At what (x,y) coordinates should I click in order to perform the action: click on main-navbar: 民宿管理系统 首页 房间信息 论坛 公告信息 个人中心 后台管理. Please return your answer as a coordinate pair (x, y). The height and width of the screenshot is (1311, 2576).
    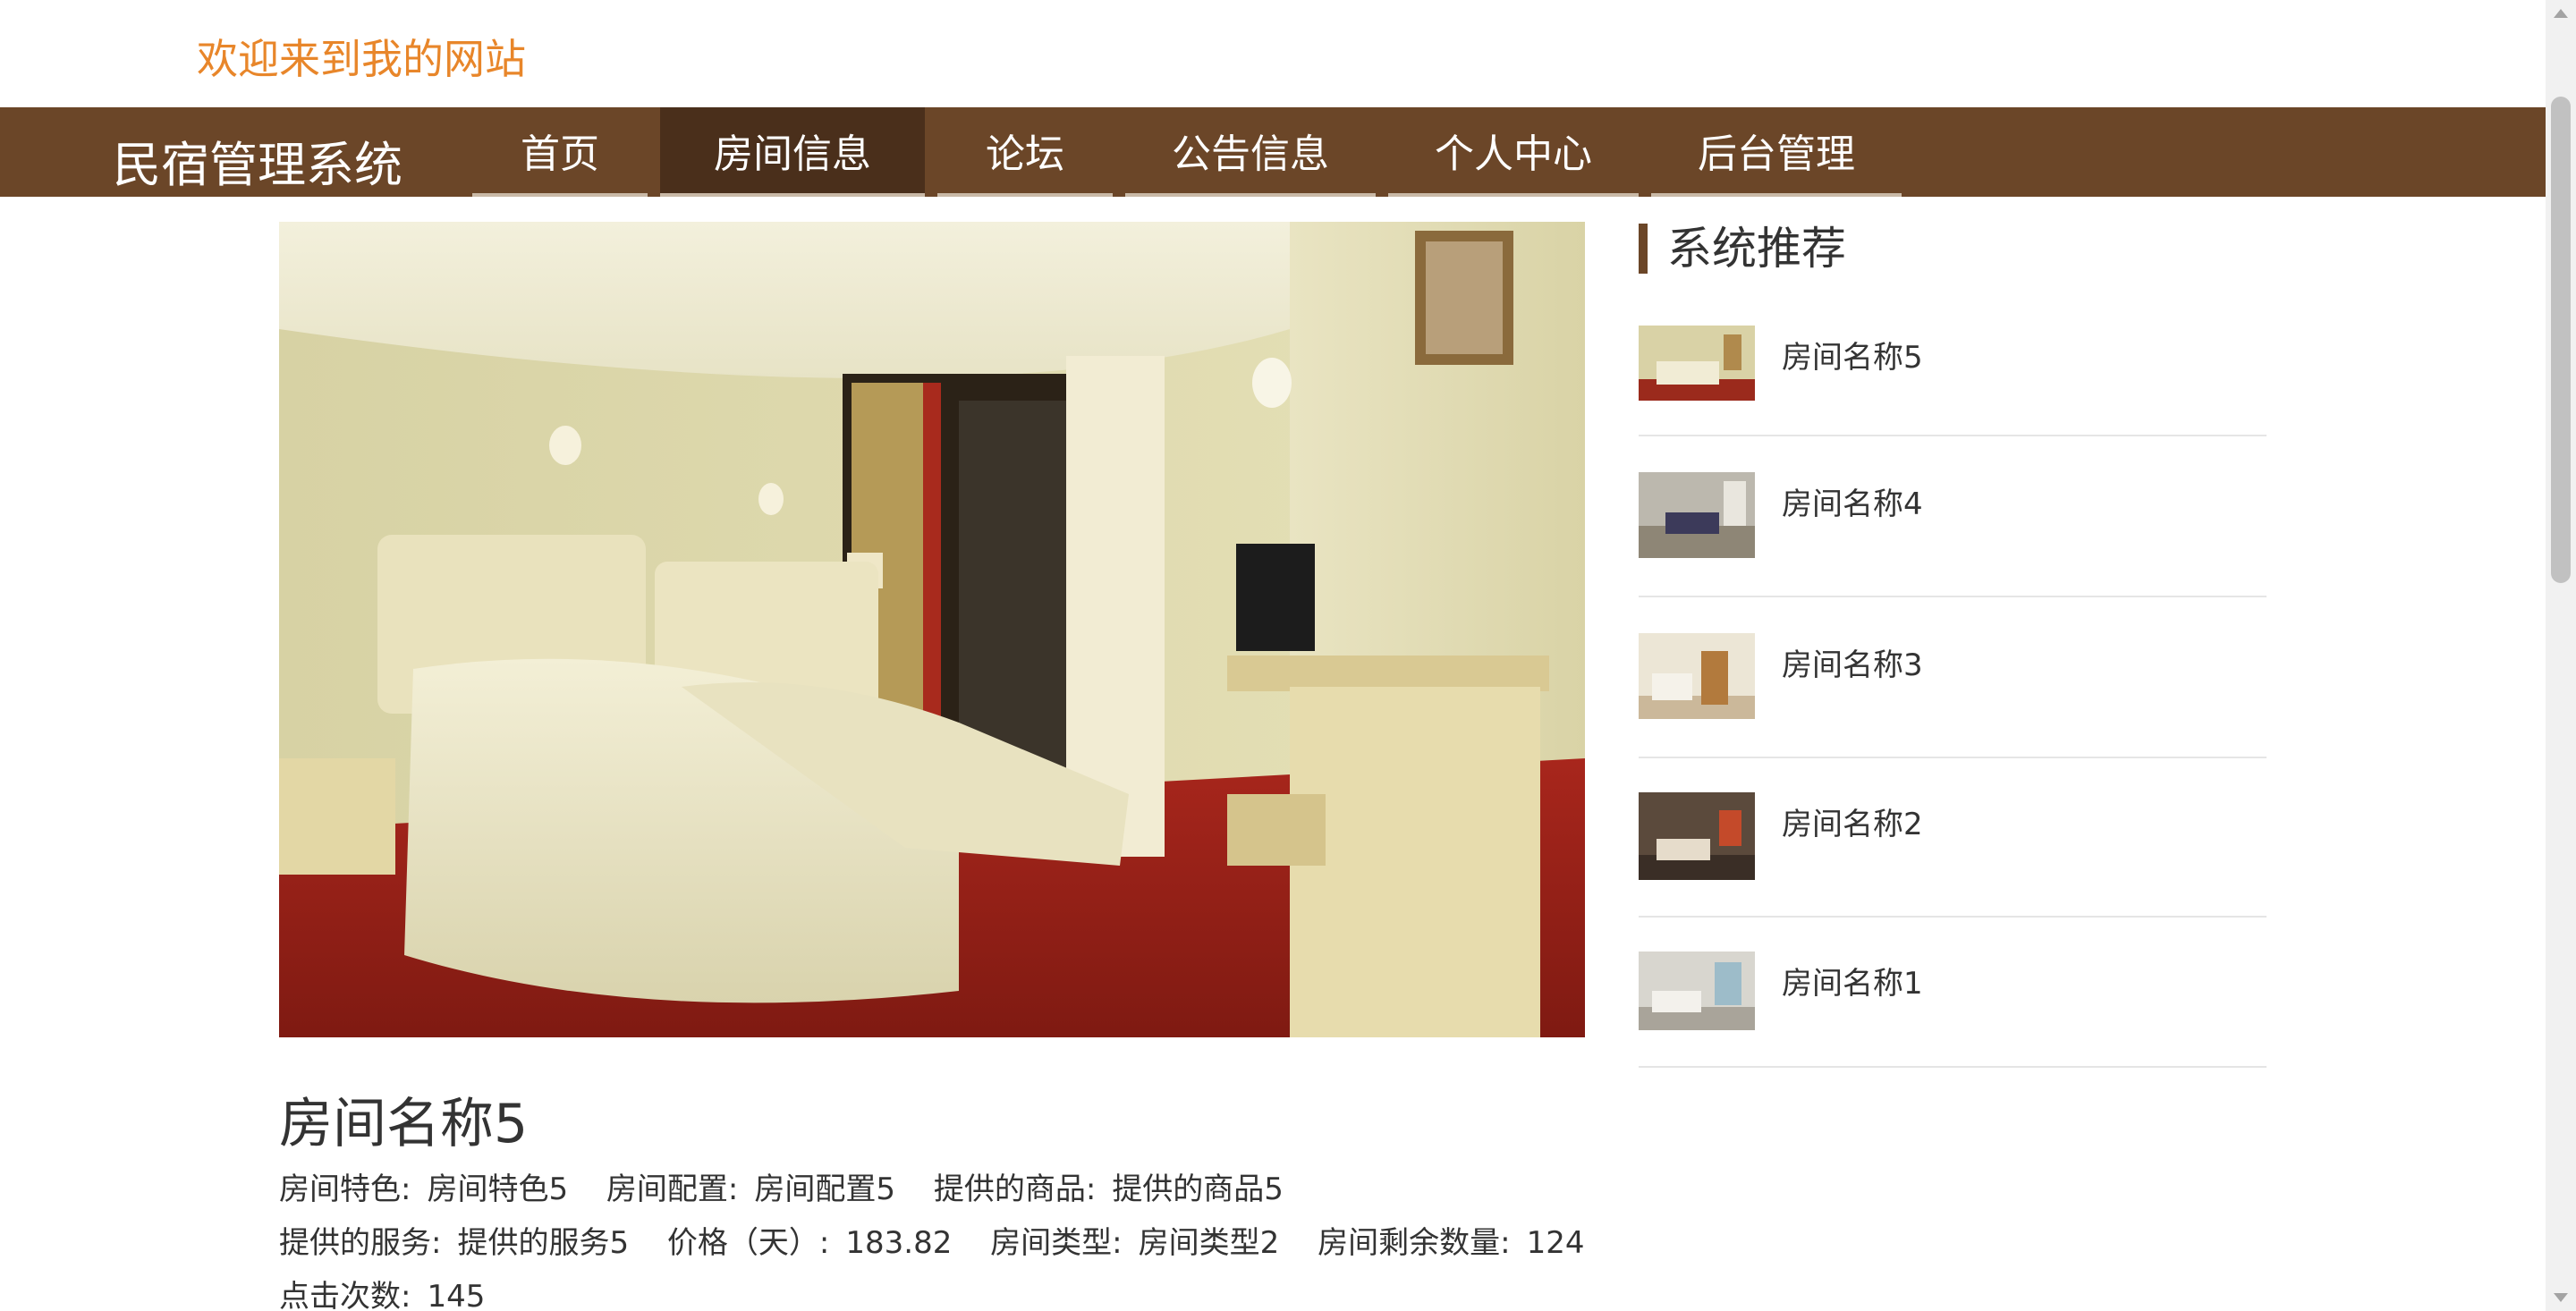
    Looking at the image, I should click on (1273, 152).